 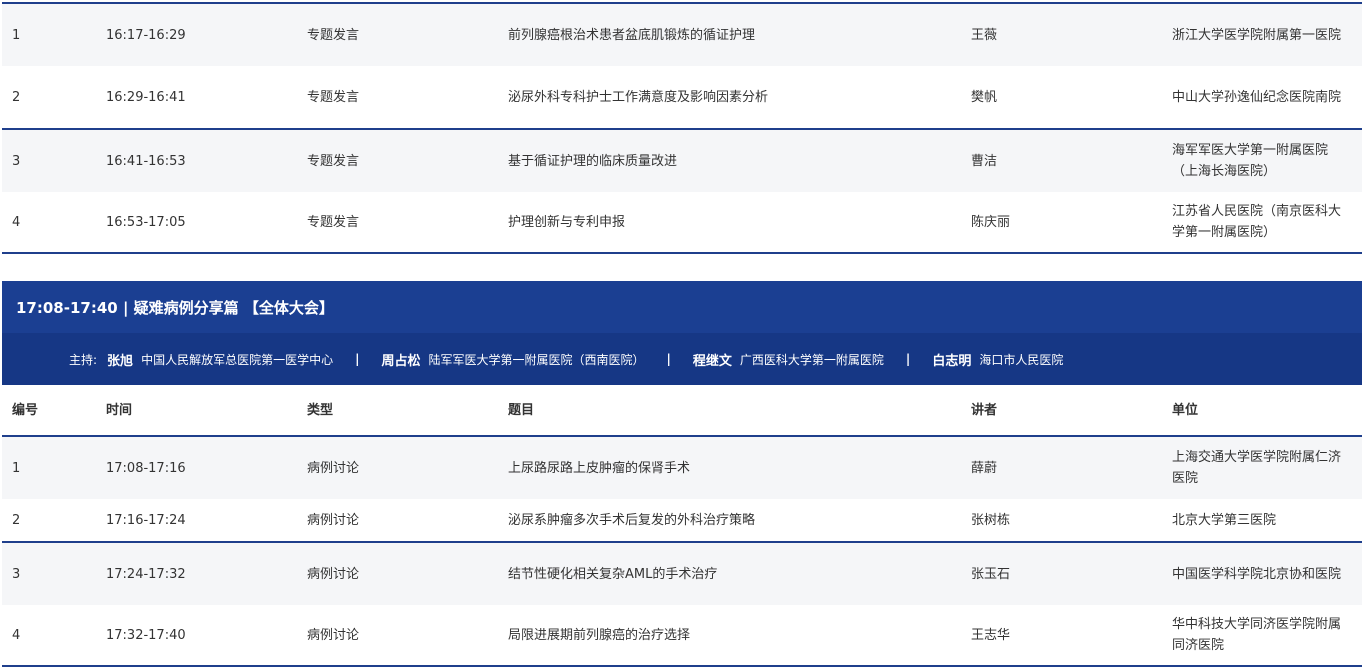 I want to click on row-speaker: 张玉石, so click(x=991, y=574).